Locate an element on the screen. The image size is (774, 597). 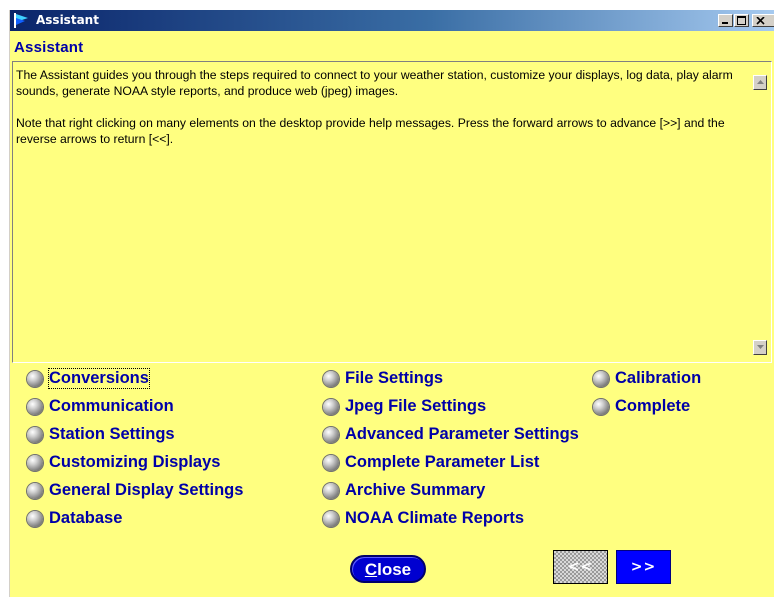
page-heading: Assistant is located at coordinates (49, 47).